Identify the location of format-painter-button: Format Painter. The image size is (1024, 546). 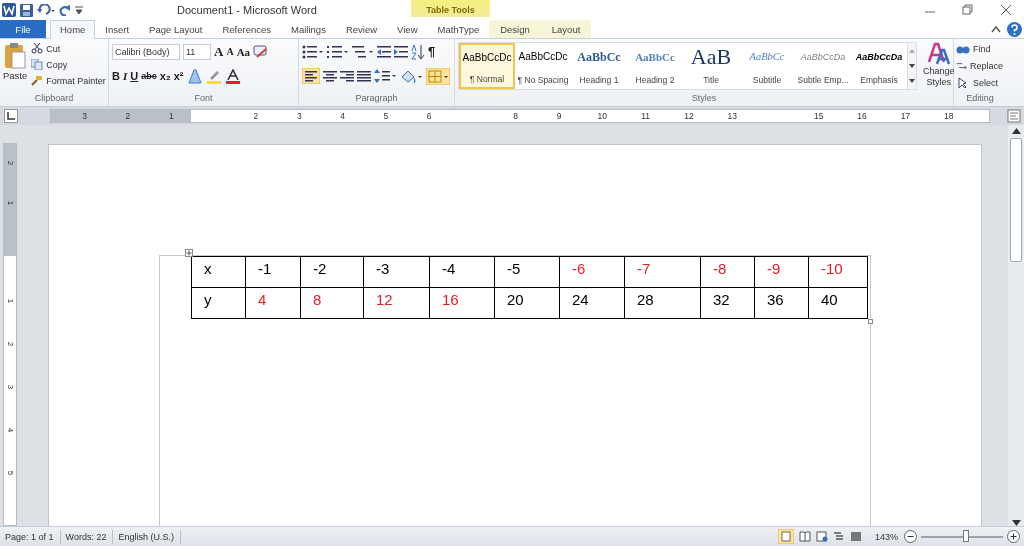
(68, 80).